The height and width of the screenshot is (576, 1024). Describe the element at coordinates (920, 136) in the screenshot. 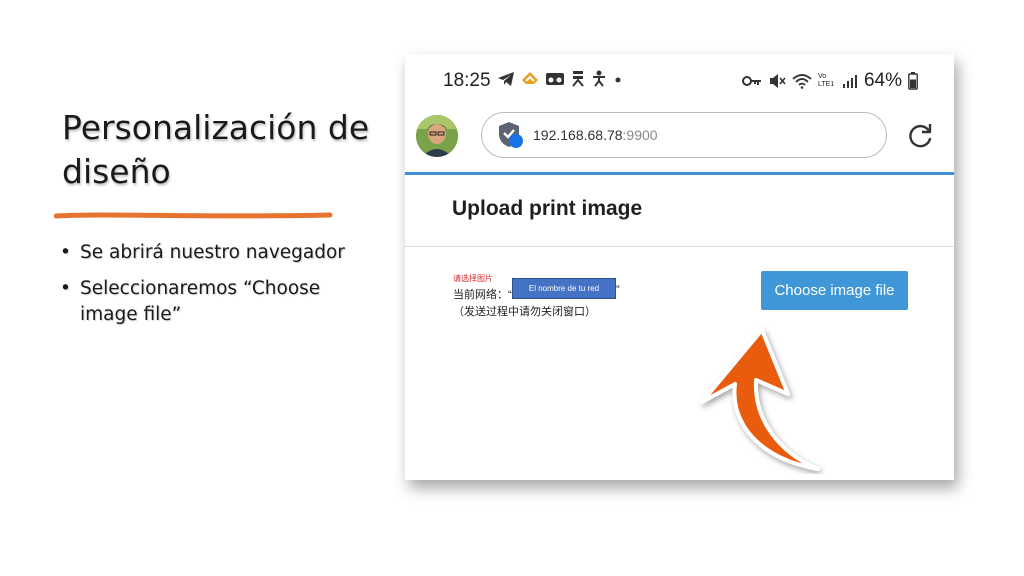

I see `reload-icon` at that location.